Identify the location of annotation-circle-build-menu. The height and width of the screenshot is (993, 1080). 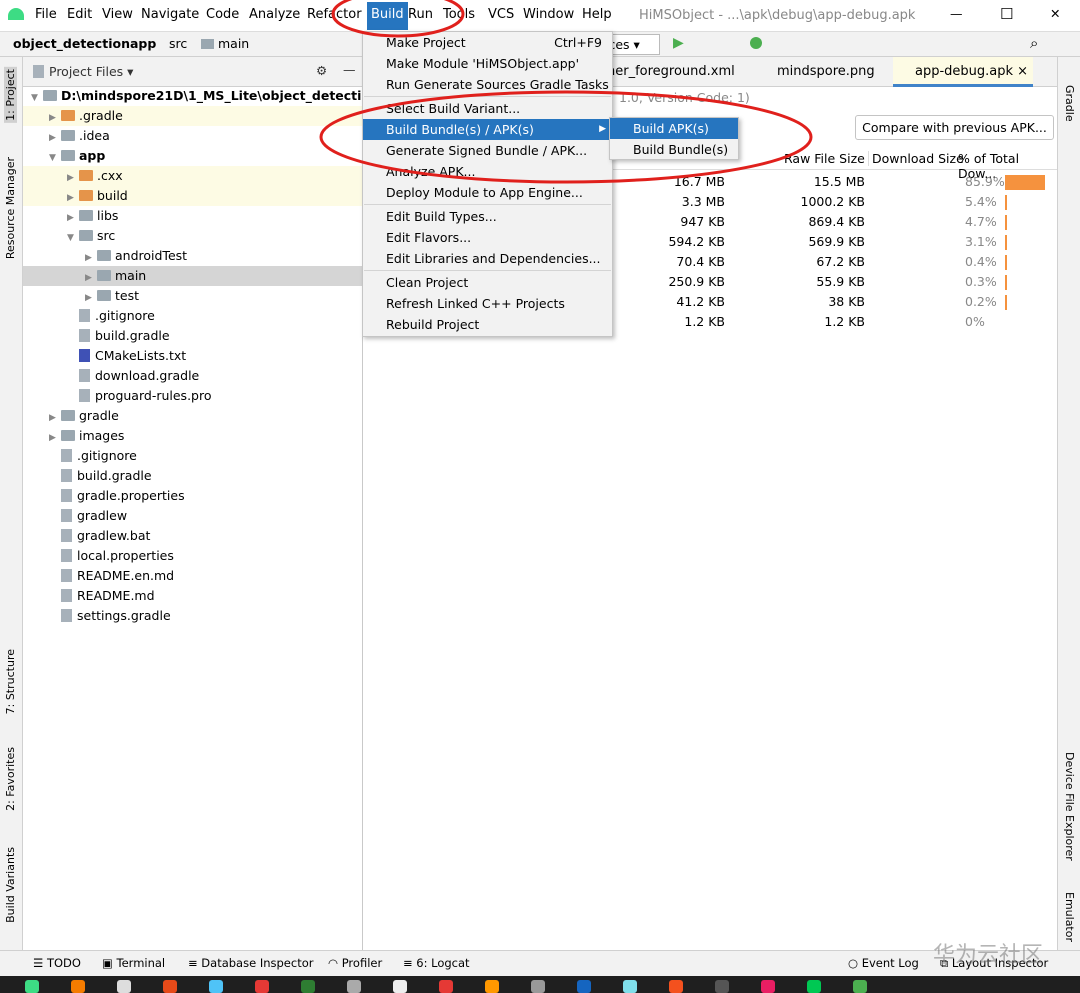
(398, 19).